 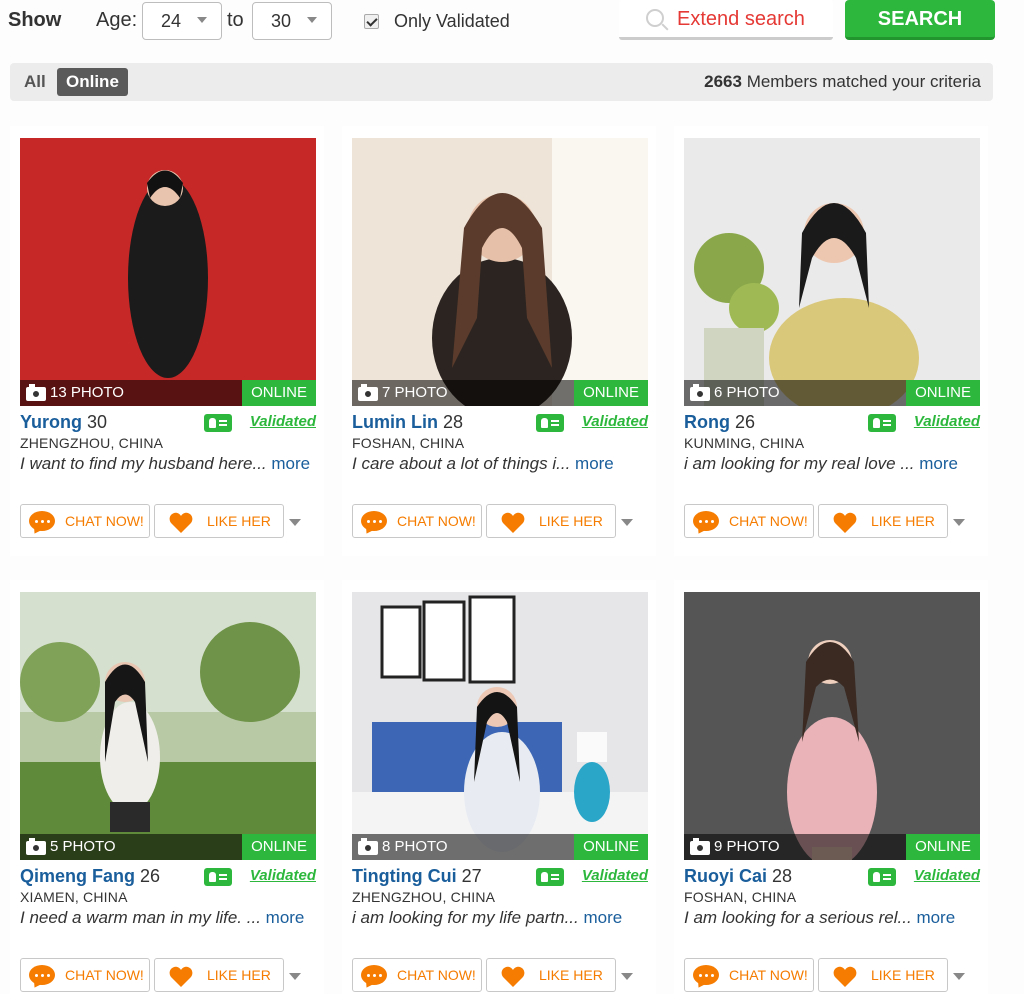 I want to click on profile-name-age: Rong 26, so click(x=719, y=422).